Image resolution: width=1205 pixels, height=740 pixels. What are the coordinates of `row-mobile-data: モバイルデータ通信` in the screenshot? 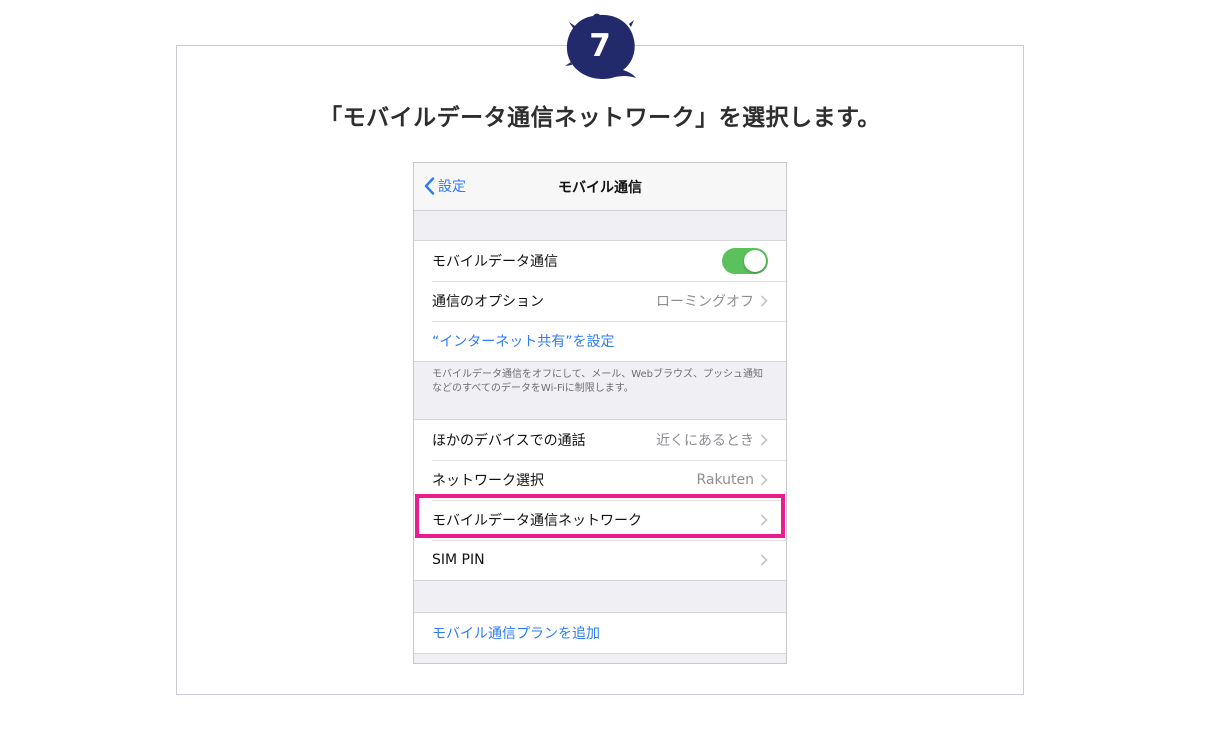 It's located at (600, 261).